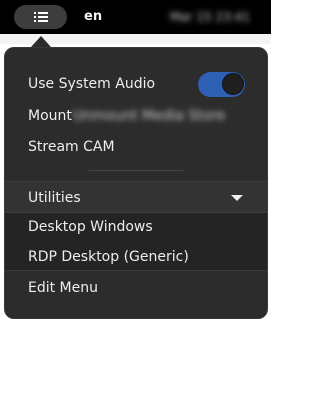  Describe the element at coordinates (136, 197) in the screenshot. I see `submenu-utilities: Utilities` at that location.